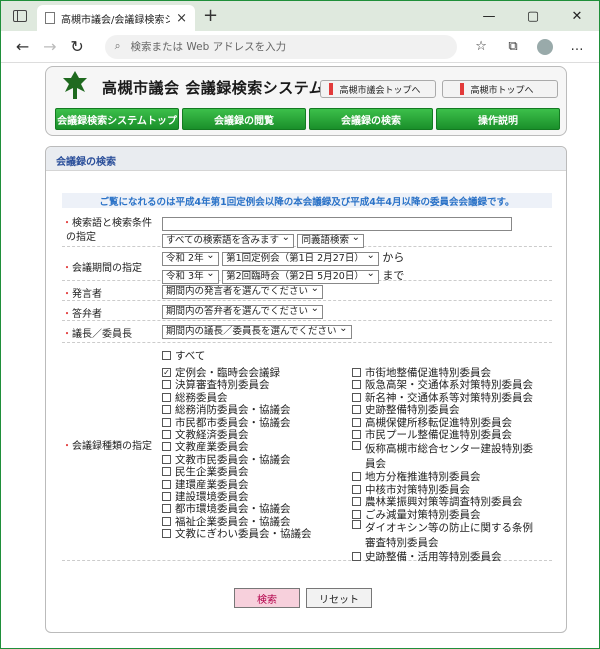 The width and height of the screenshot is (600, 649). I want to click on period-label: 会議期間の指定, so click(104, 266).